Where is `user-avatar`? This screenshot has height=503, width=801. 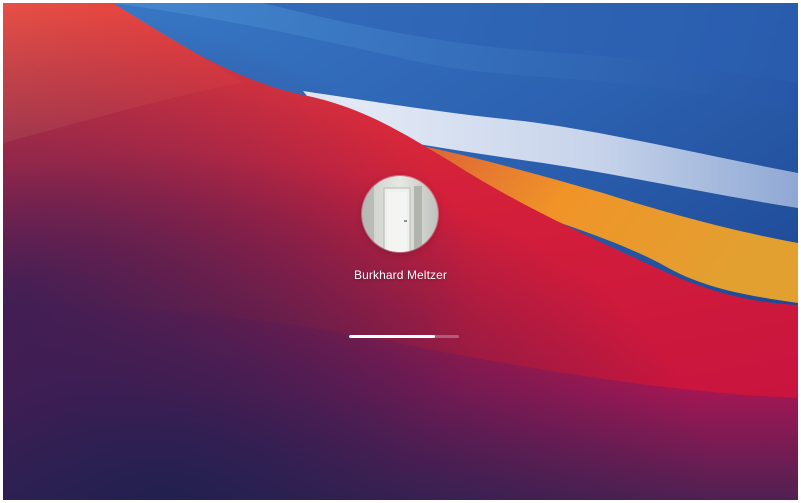
user-avatar is located at coordinates (400, 214).